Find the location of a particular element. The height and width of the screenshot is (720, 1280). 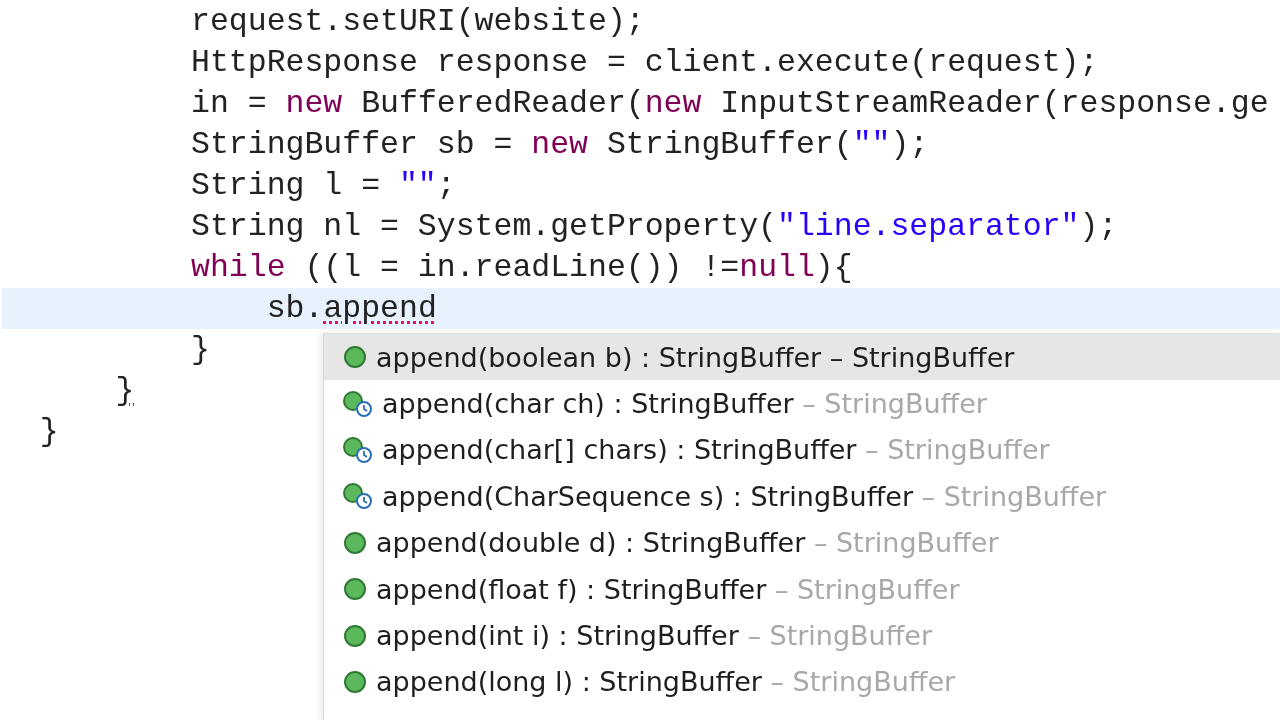

error-code-text: } is located at coordinates (125, 390).